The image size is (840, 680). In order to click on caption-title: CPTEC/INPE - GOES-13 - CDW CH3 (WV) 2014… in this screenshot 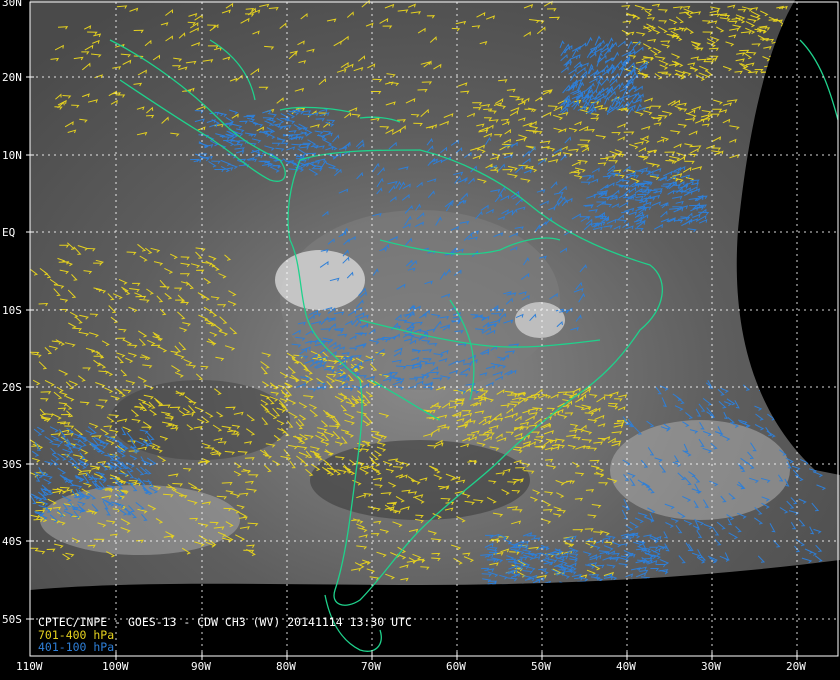, I will do `click(225, 622)`.